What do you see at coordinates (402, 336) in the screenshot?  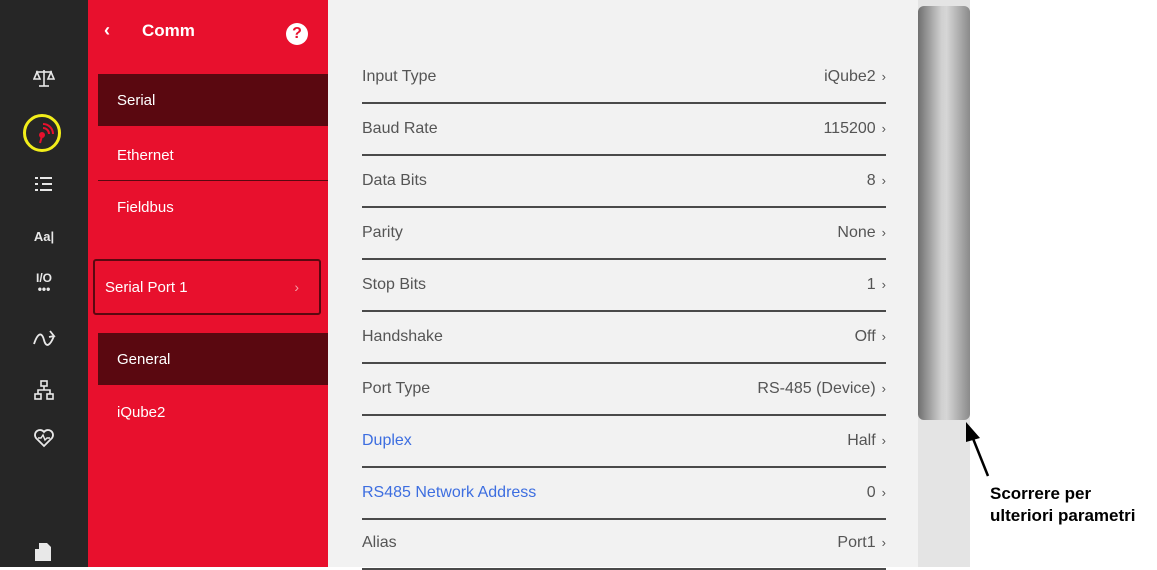 I see `setting-label: Handshake` at bounding box center [402, 336].